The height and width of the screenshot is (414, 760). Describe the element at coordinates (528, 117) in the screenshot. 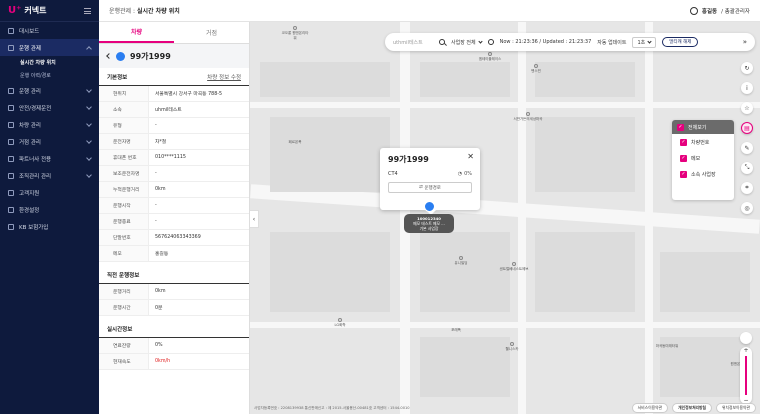

I see `map-poi: 서반가든의세상마곡` at that location.